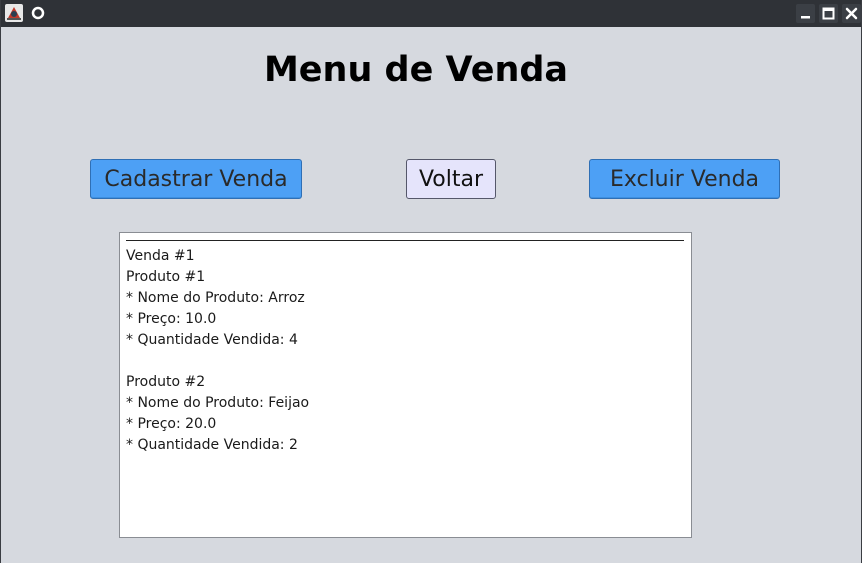 The width and height of the screenshot is (862, 563). I want to click on cadastrar-venda-button: Cadastrar Venda, so click(196, 179).